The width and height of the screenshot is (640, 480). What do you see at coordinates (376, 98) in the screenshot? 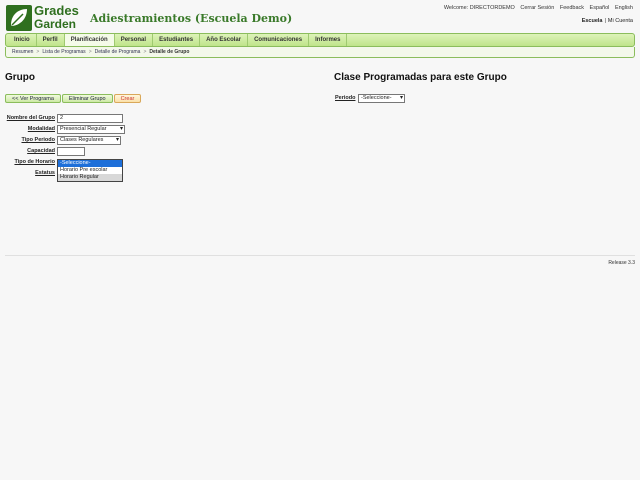
I see `period-value: -Seleccione-` at bounding box center [376, 98].